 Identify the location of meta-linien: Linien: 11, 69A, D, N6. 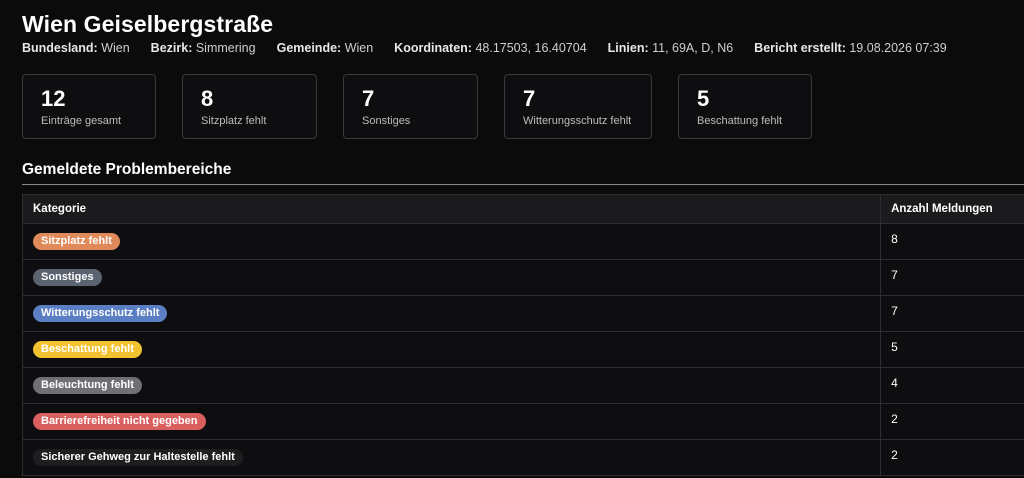
(671, 48).